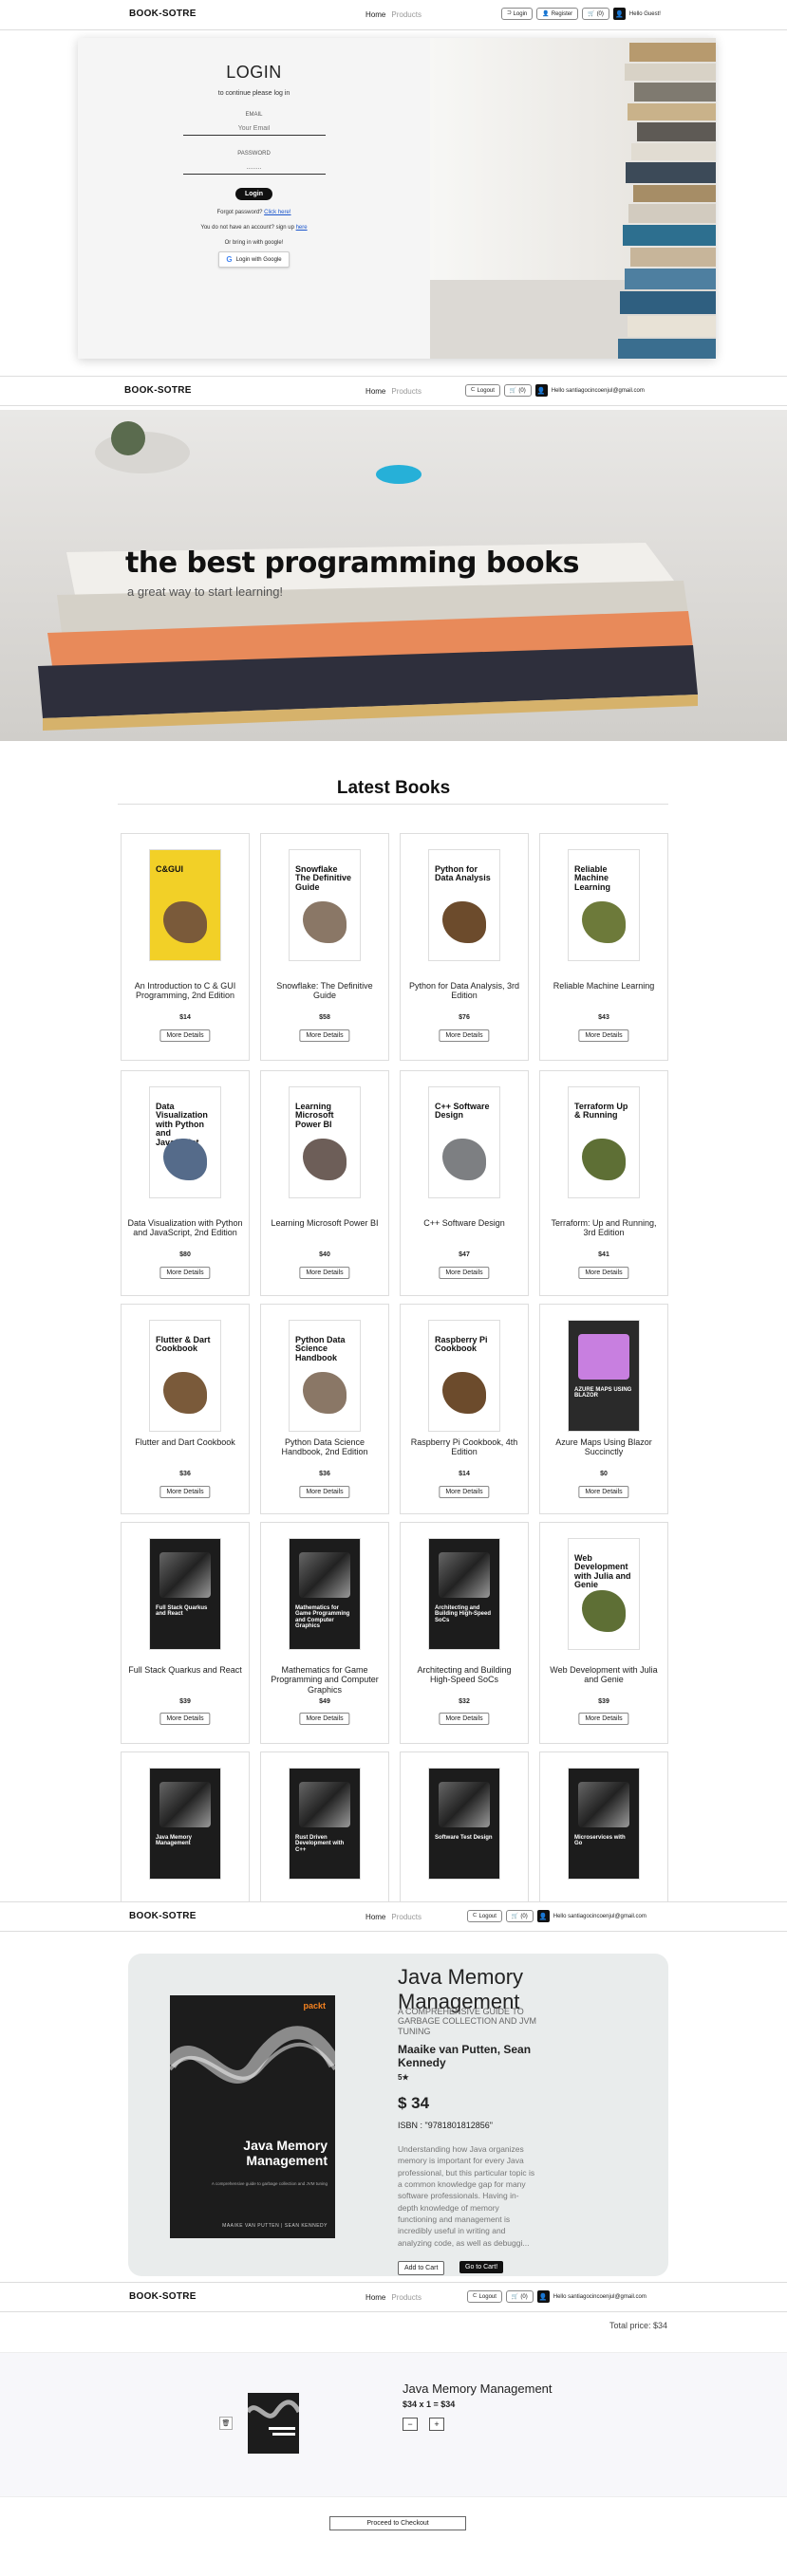 This screenshot has height=2576, width=787. What do you see at coordinates (464, 991) in the screenshot?
I see `book-title: Python for Data Analysis, 3rd Edition` at bounding box center [464, 991].